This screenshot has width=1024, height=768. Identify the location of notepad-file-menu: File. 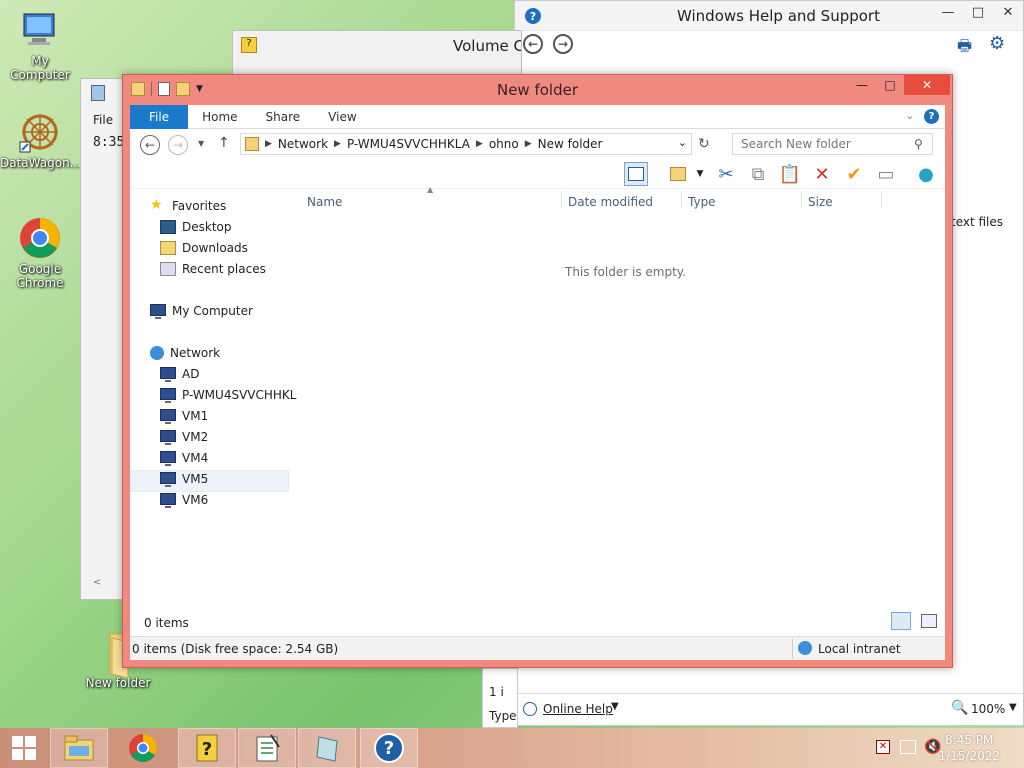
(103, 120).